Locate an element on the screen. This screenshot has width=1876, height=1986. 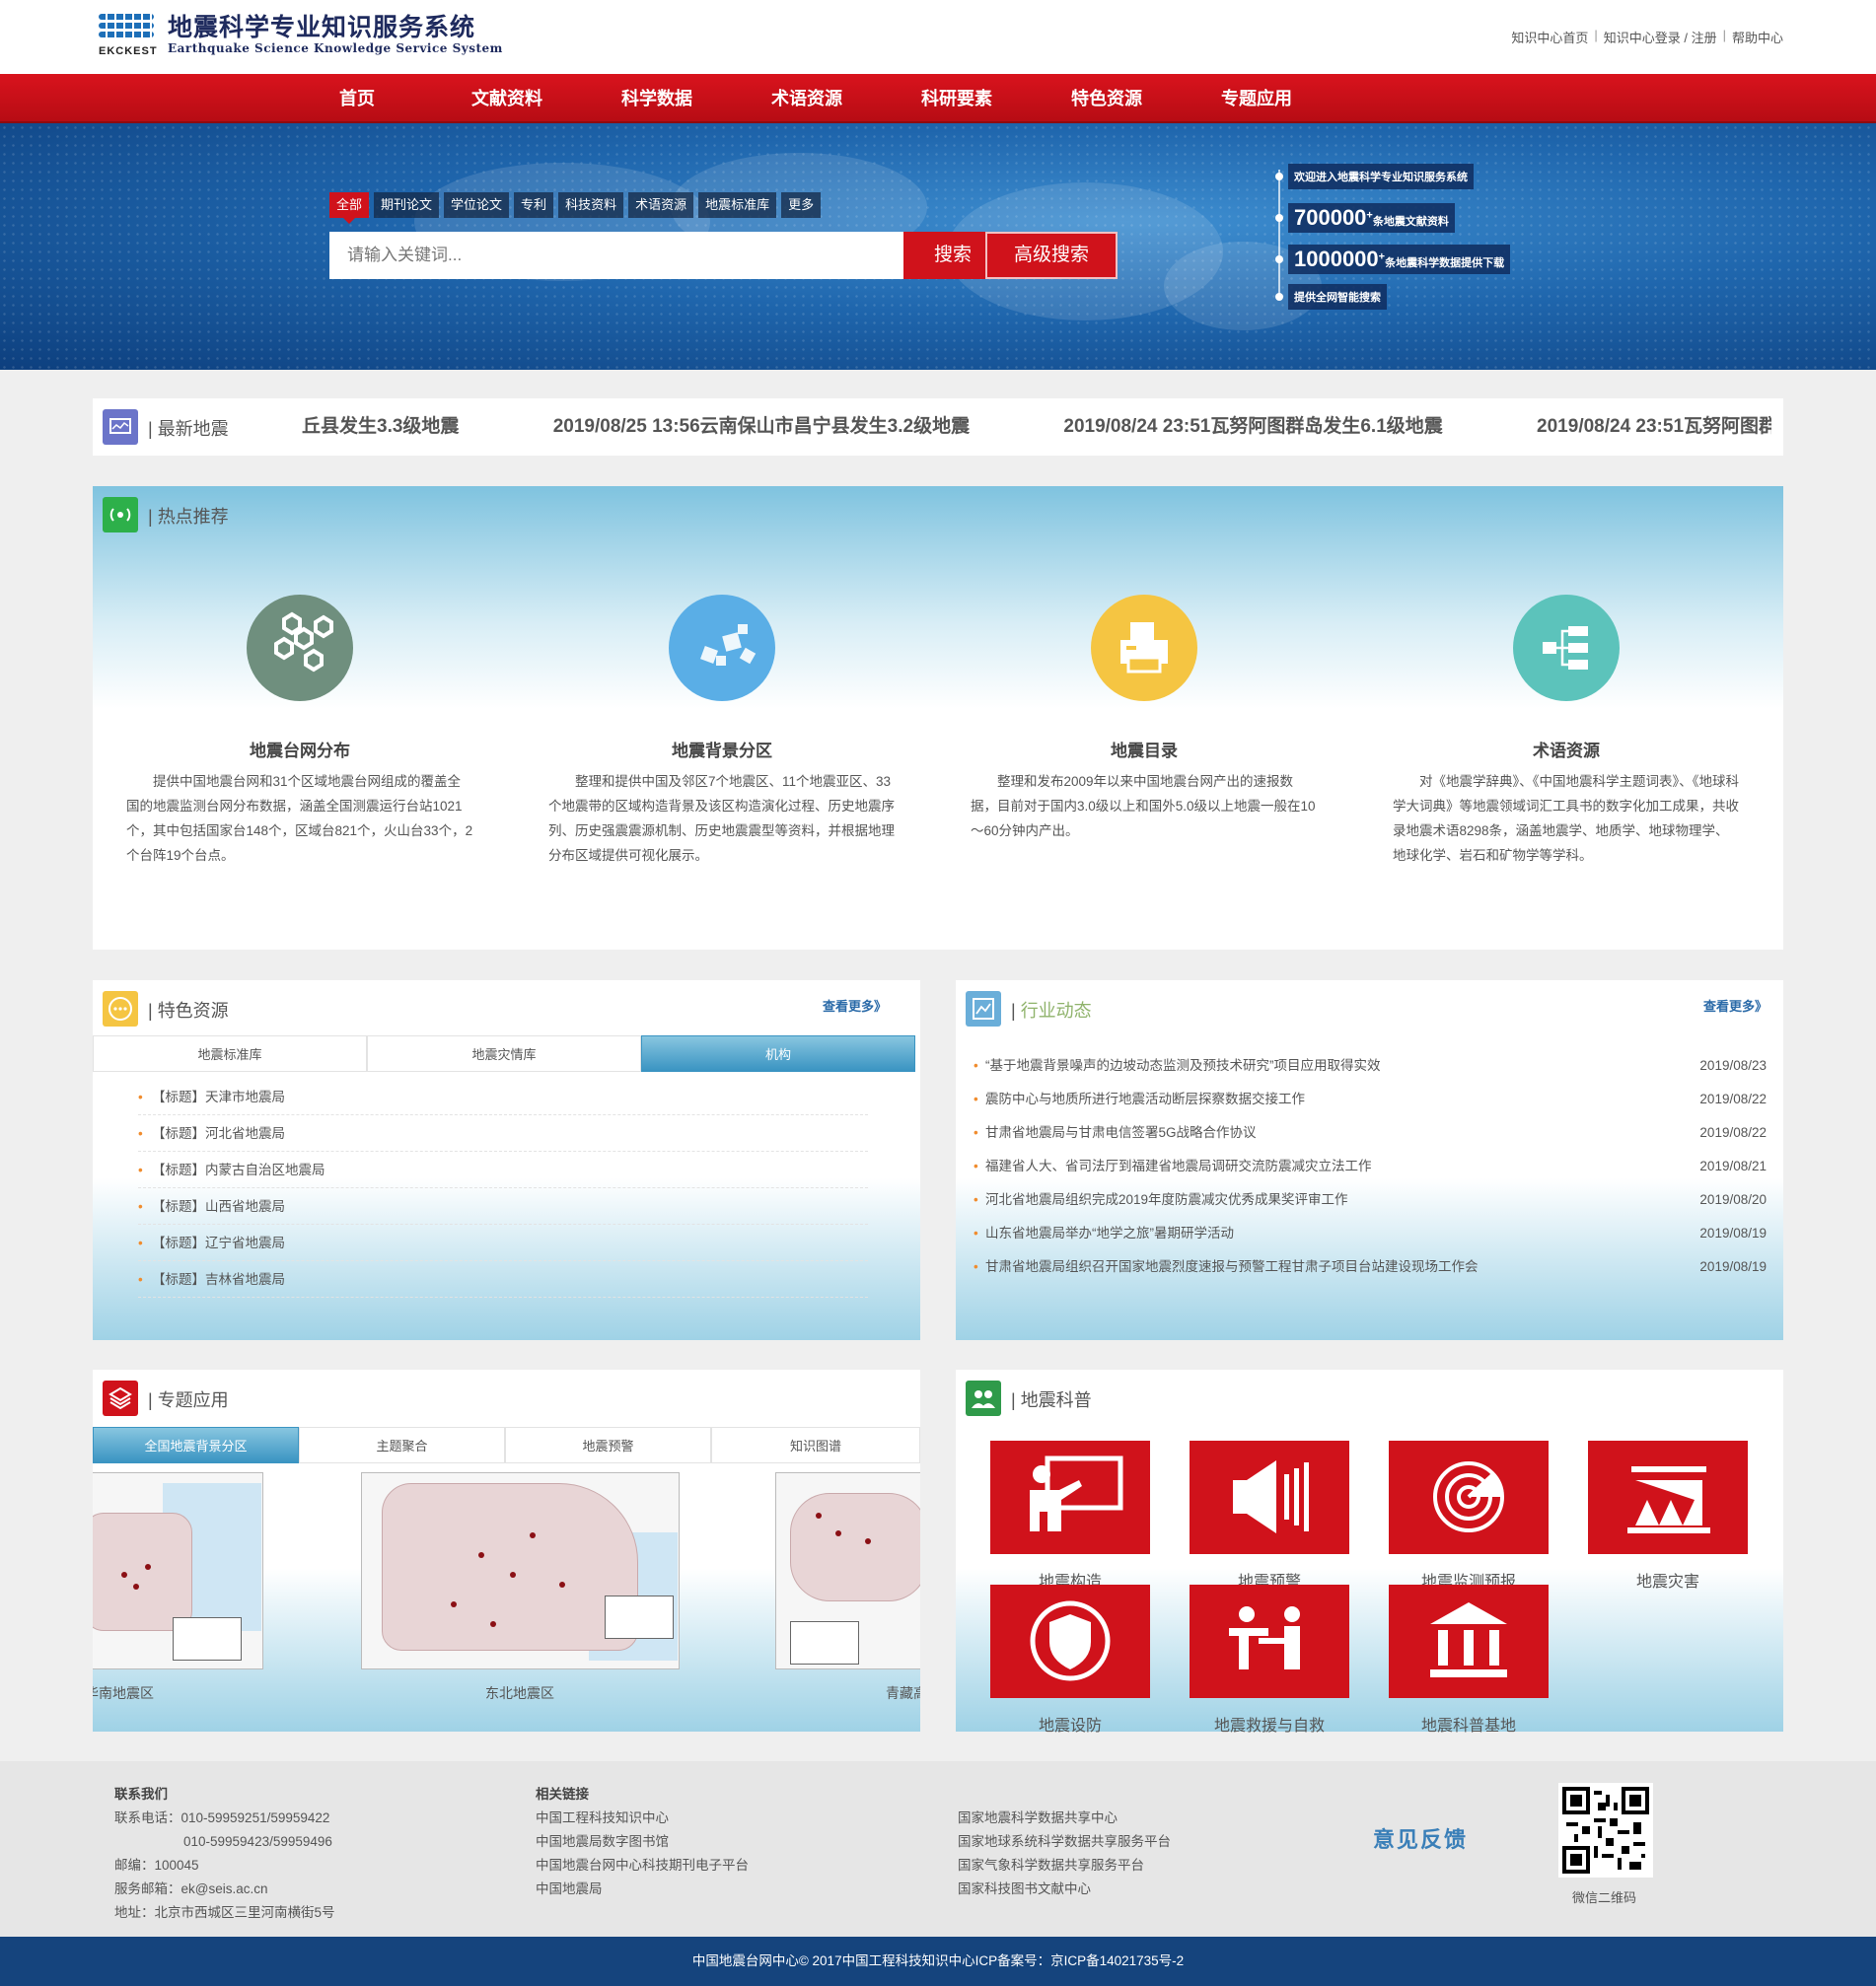
speaker-icon is located at coordinates (1269, 1497).